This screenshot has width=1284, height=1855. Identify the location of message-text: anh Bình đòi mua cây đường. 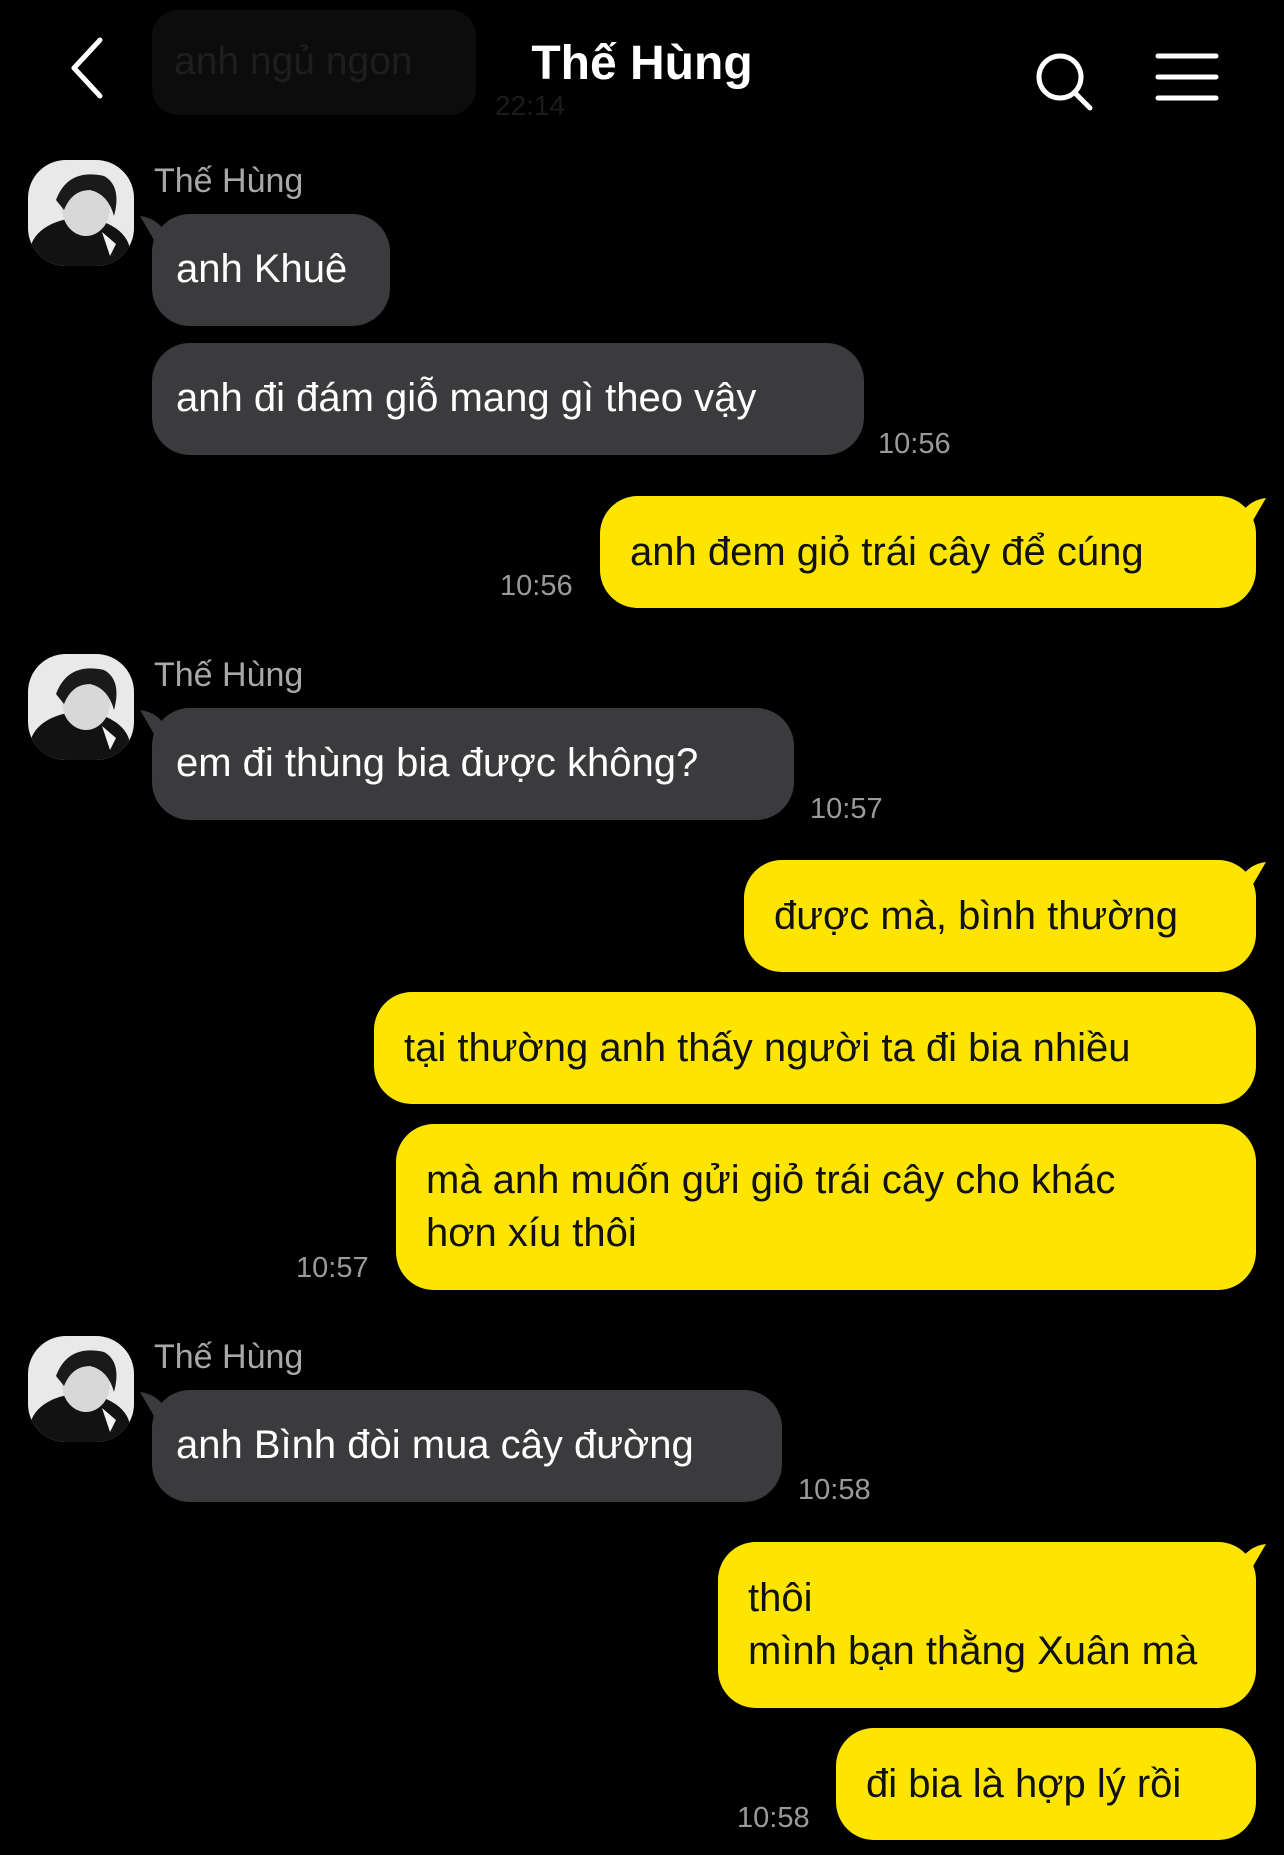
(435, 1445).